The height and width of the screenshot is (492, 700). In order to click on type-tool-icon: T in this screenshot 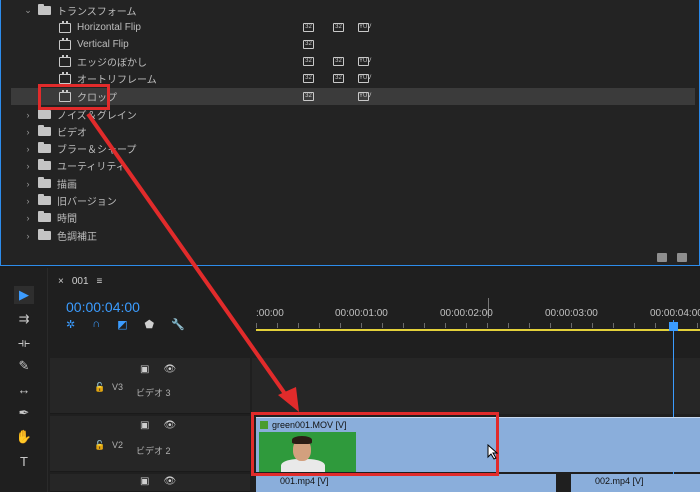, I will do `click(24, 461)`.